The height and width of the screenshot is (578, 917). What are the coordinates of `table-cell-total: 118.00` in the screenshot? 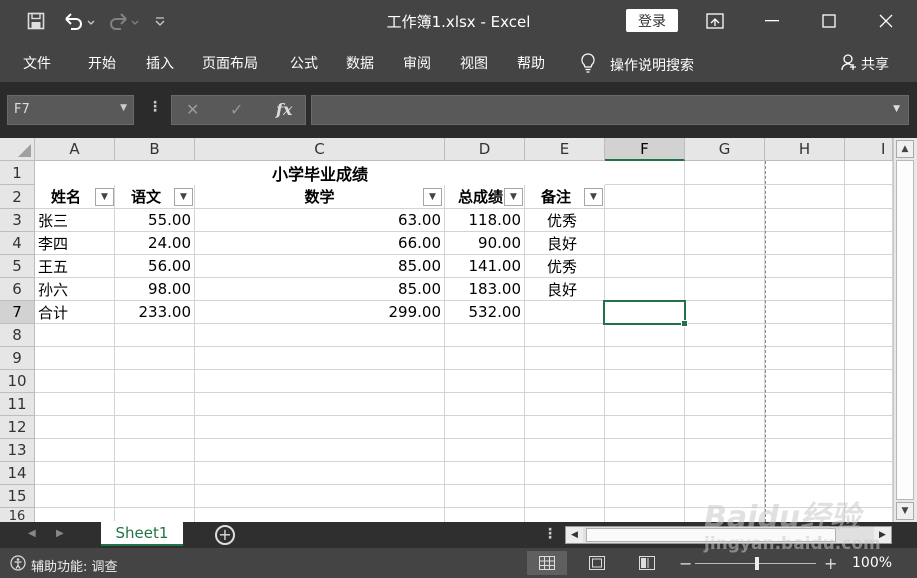 It's located at (485, 220).